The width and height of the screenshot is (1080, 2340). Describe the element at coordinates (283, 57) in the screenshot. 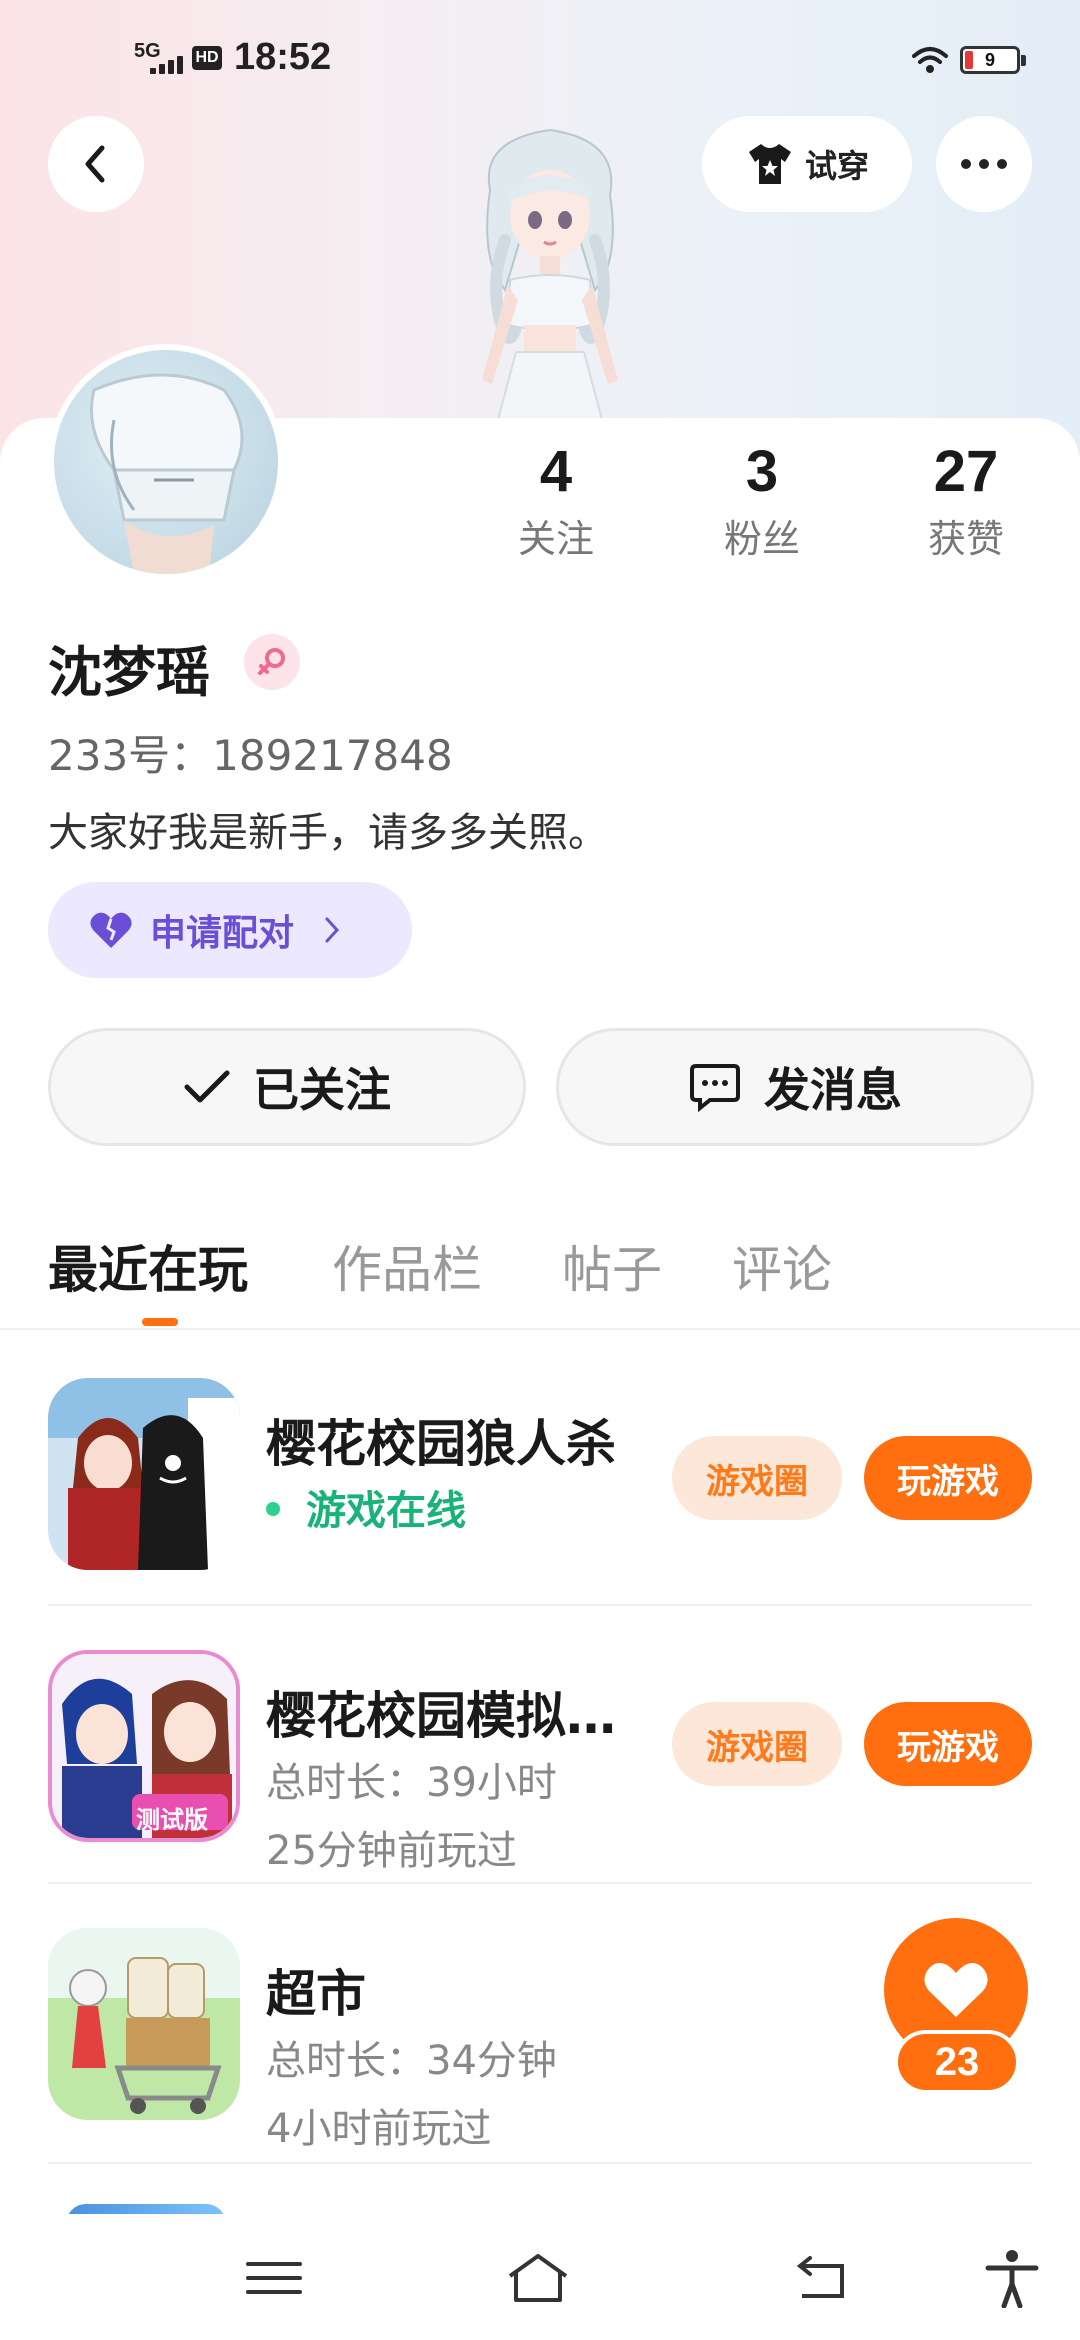

I see `clock: 18:52` at that location.